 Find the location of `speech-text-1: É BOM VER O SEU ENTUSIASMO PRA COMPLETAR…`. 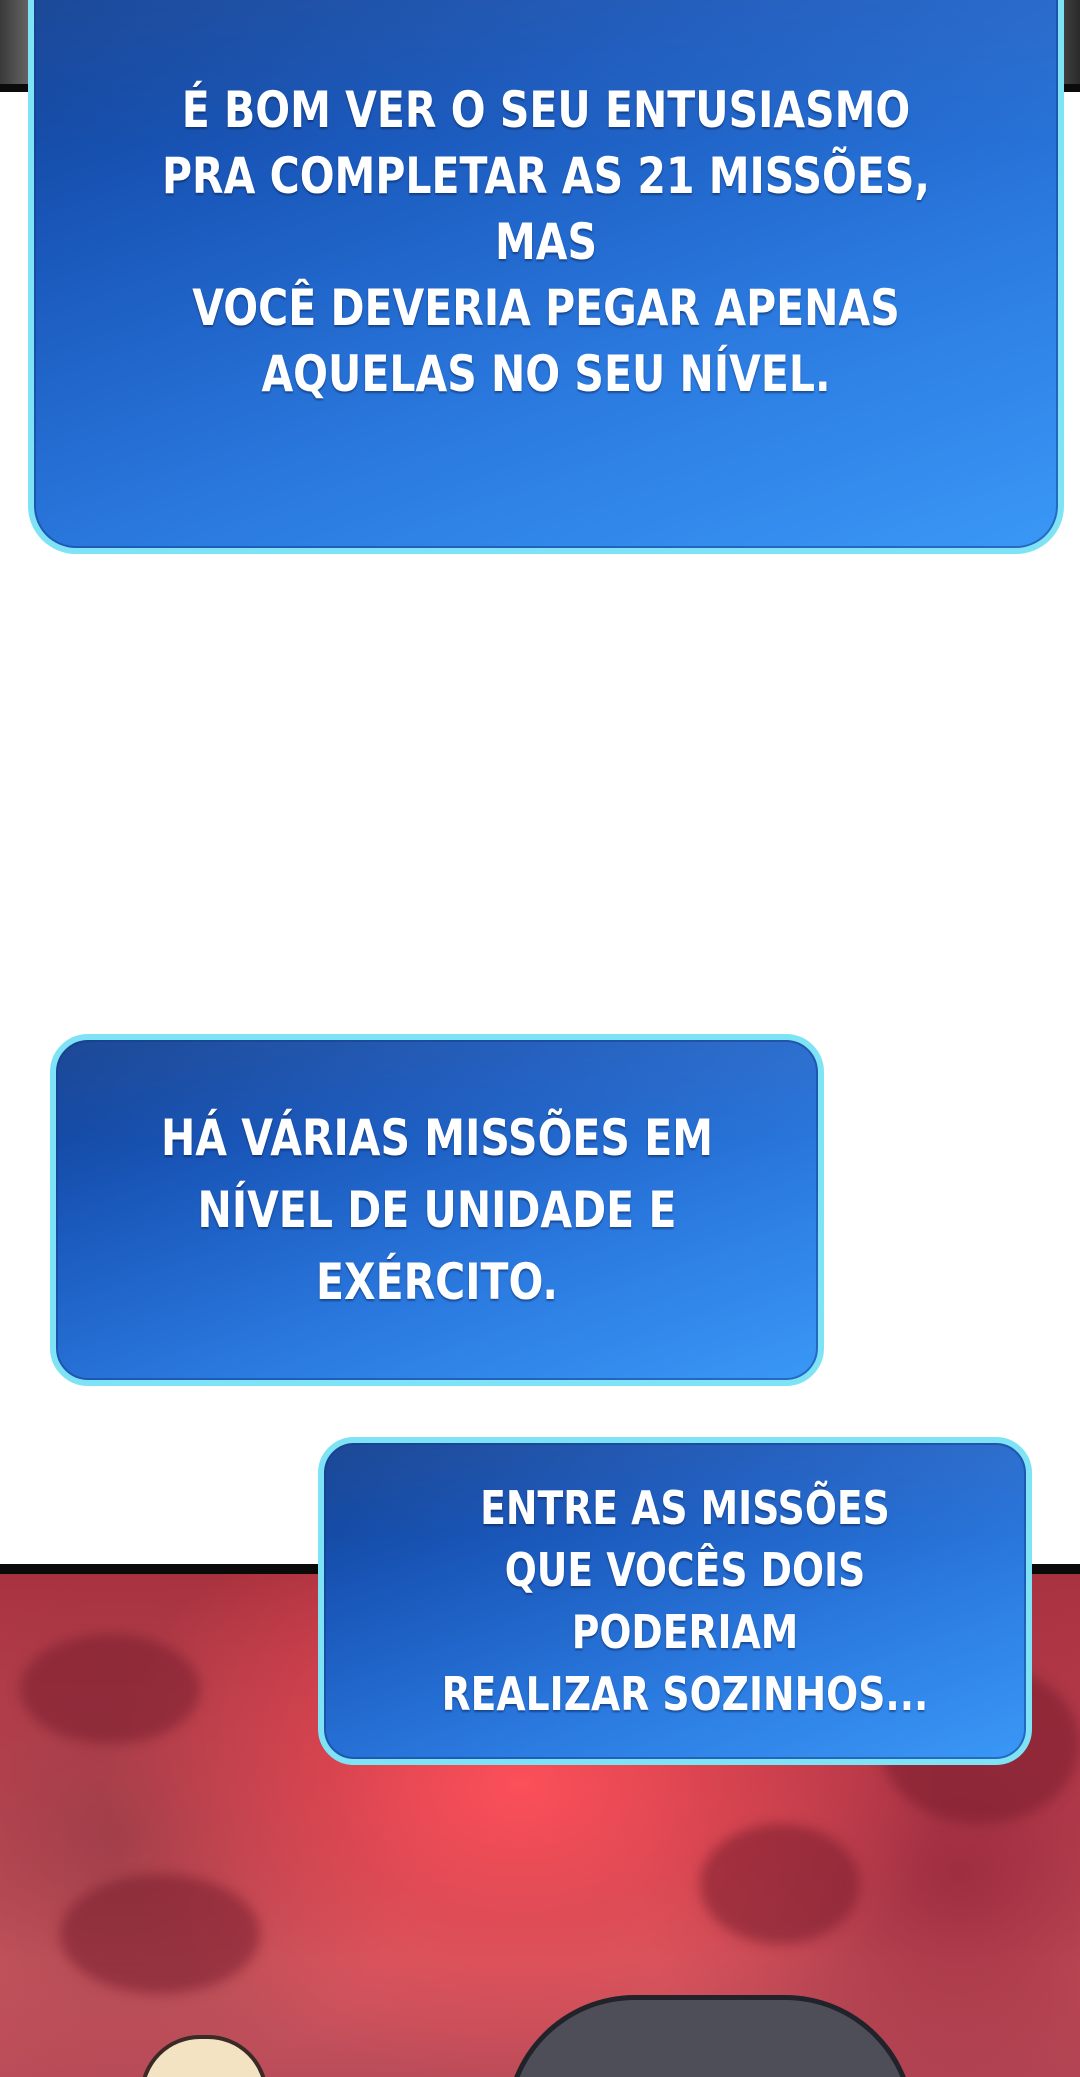

speech-text-1: É BOM VER O SEU ENTUSIASMO PRA COMPLETAR… is located at coordinates (546, 241).